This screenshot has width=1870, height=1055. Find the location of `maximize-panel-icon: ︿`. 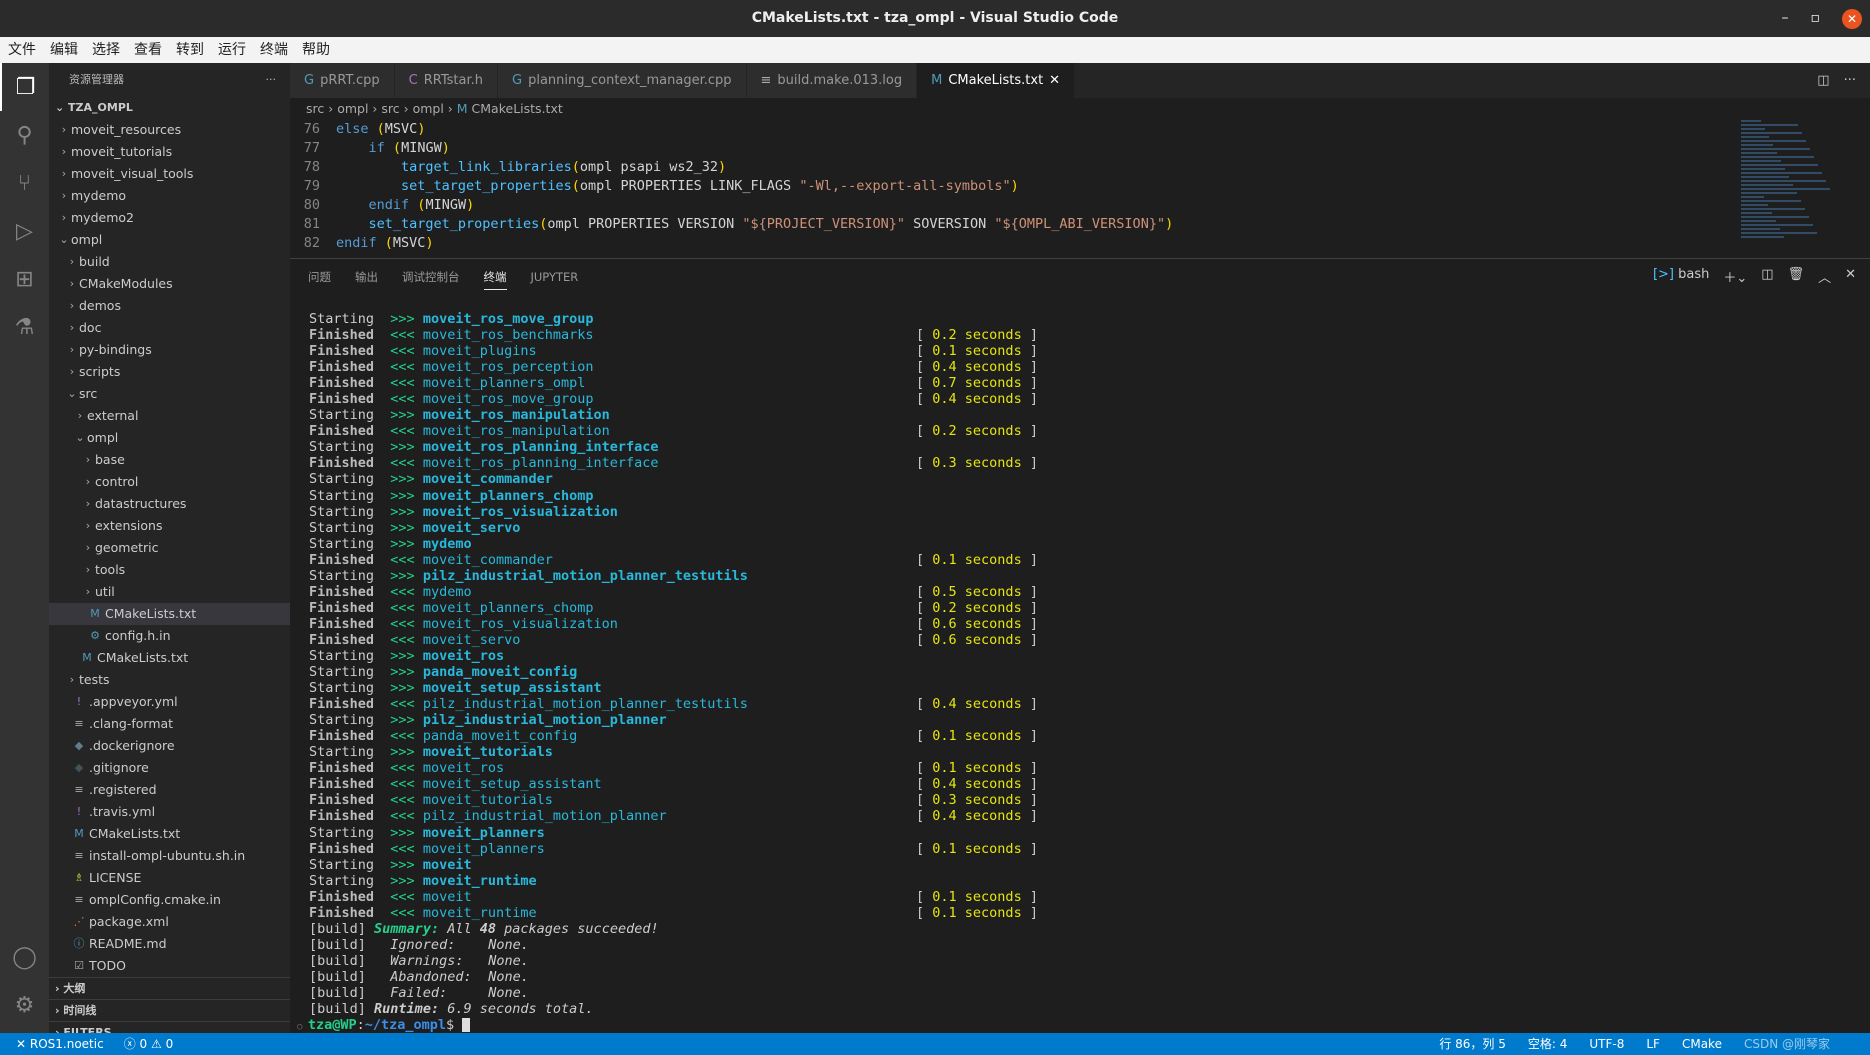

maximize-panel-icon: ︿ is located at coordinates (1824, 276).